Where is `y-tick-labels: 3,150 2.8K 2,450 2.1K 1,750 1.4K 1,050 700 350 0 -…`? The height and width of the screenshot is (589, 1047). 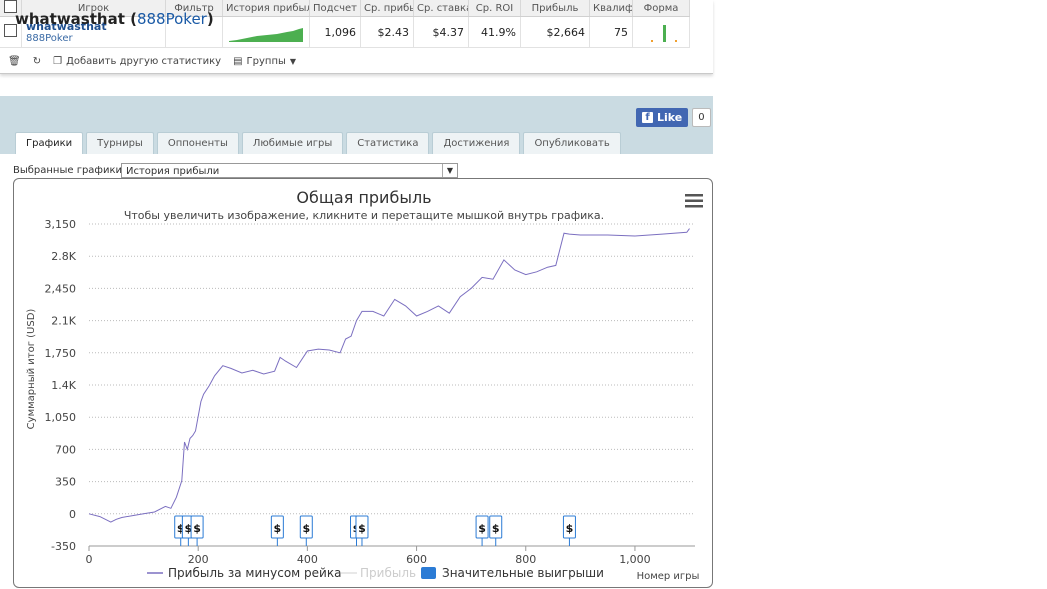 y-tick-labels: 3,150 2.8K 2,450 2.1K 1,750 1.4K 1,050 700 350 0 -… is located at coordinates (61, 385).